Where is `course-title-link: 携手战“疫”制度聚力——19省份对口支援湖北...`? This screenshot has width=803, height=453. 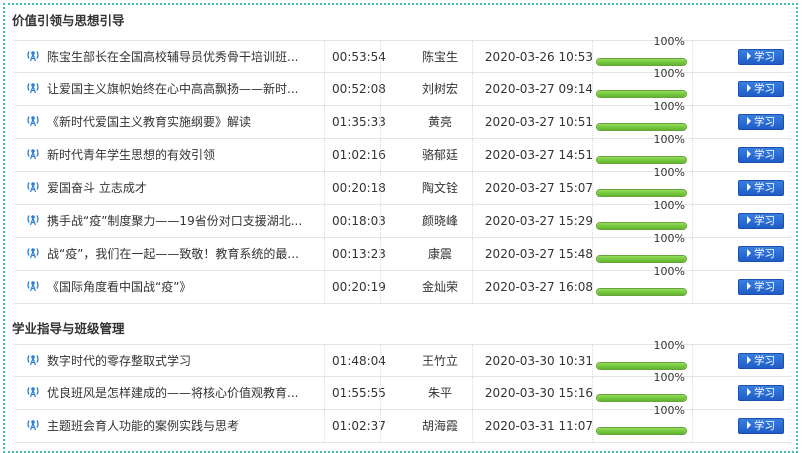 course-title-link: 携手战“疫”制度聚力——19省份对口支援湖北... is located at coordinates (184, 221).